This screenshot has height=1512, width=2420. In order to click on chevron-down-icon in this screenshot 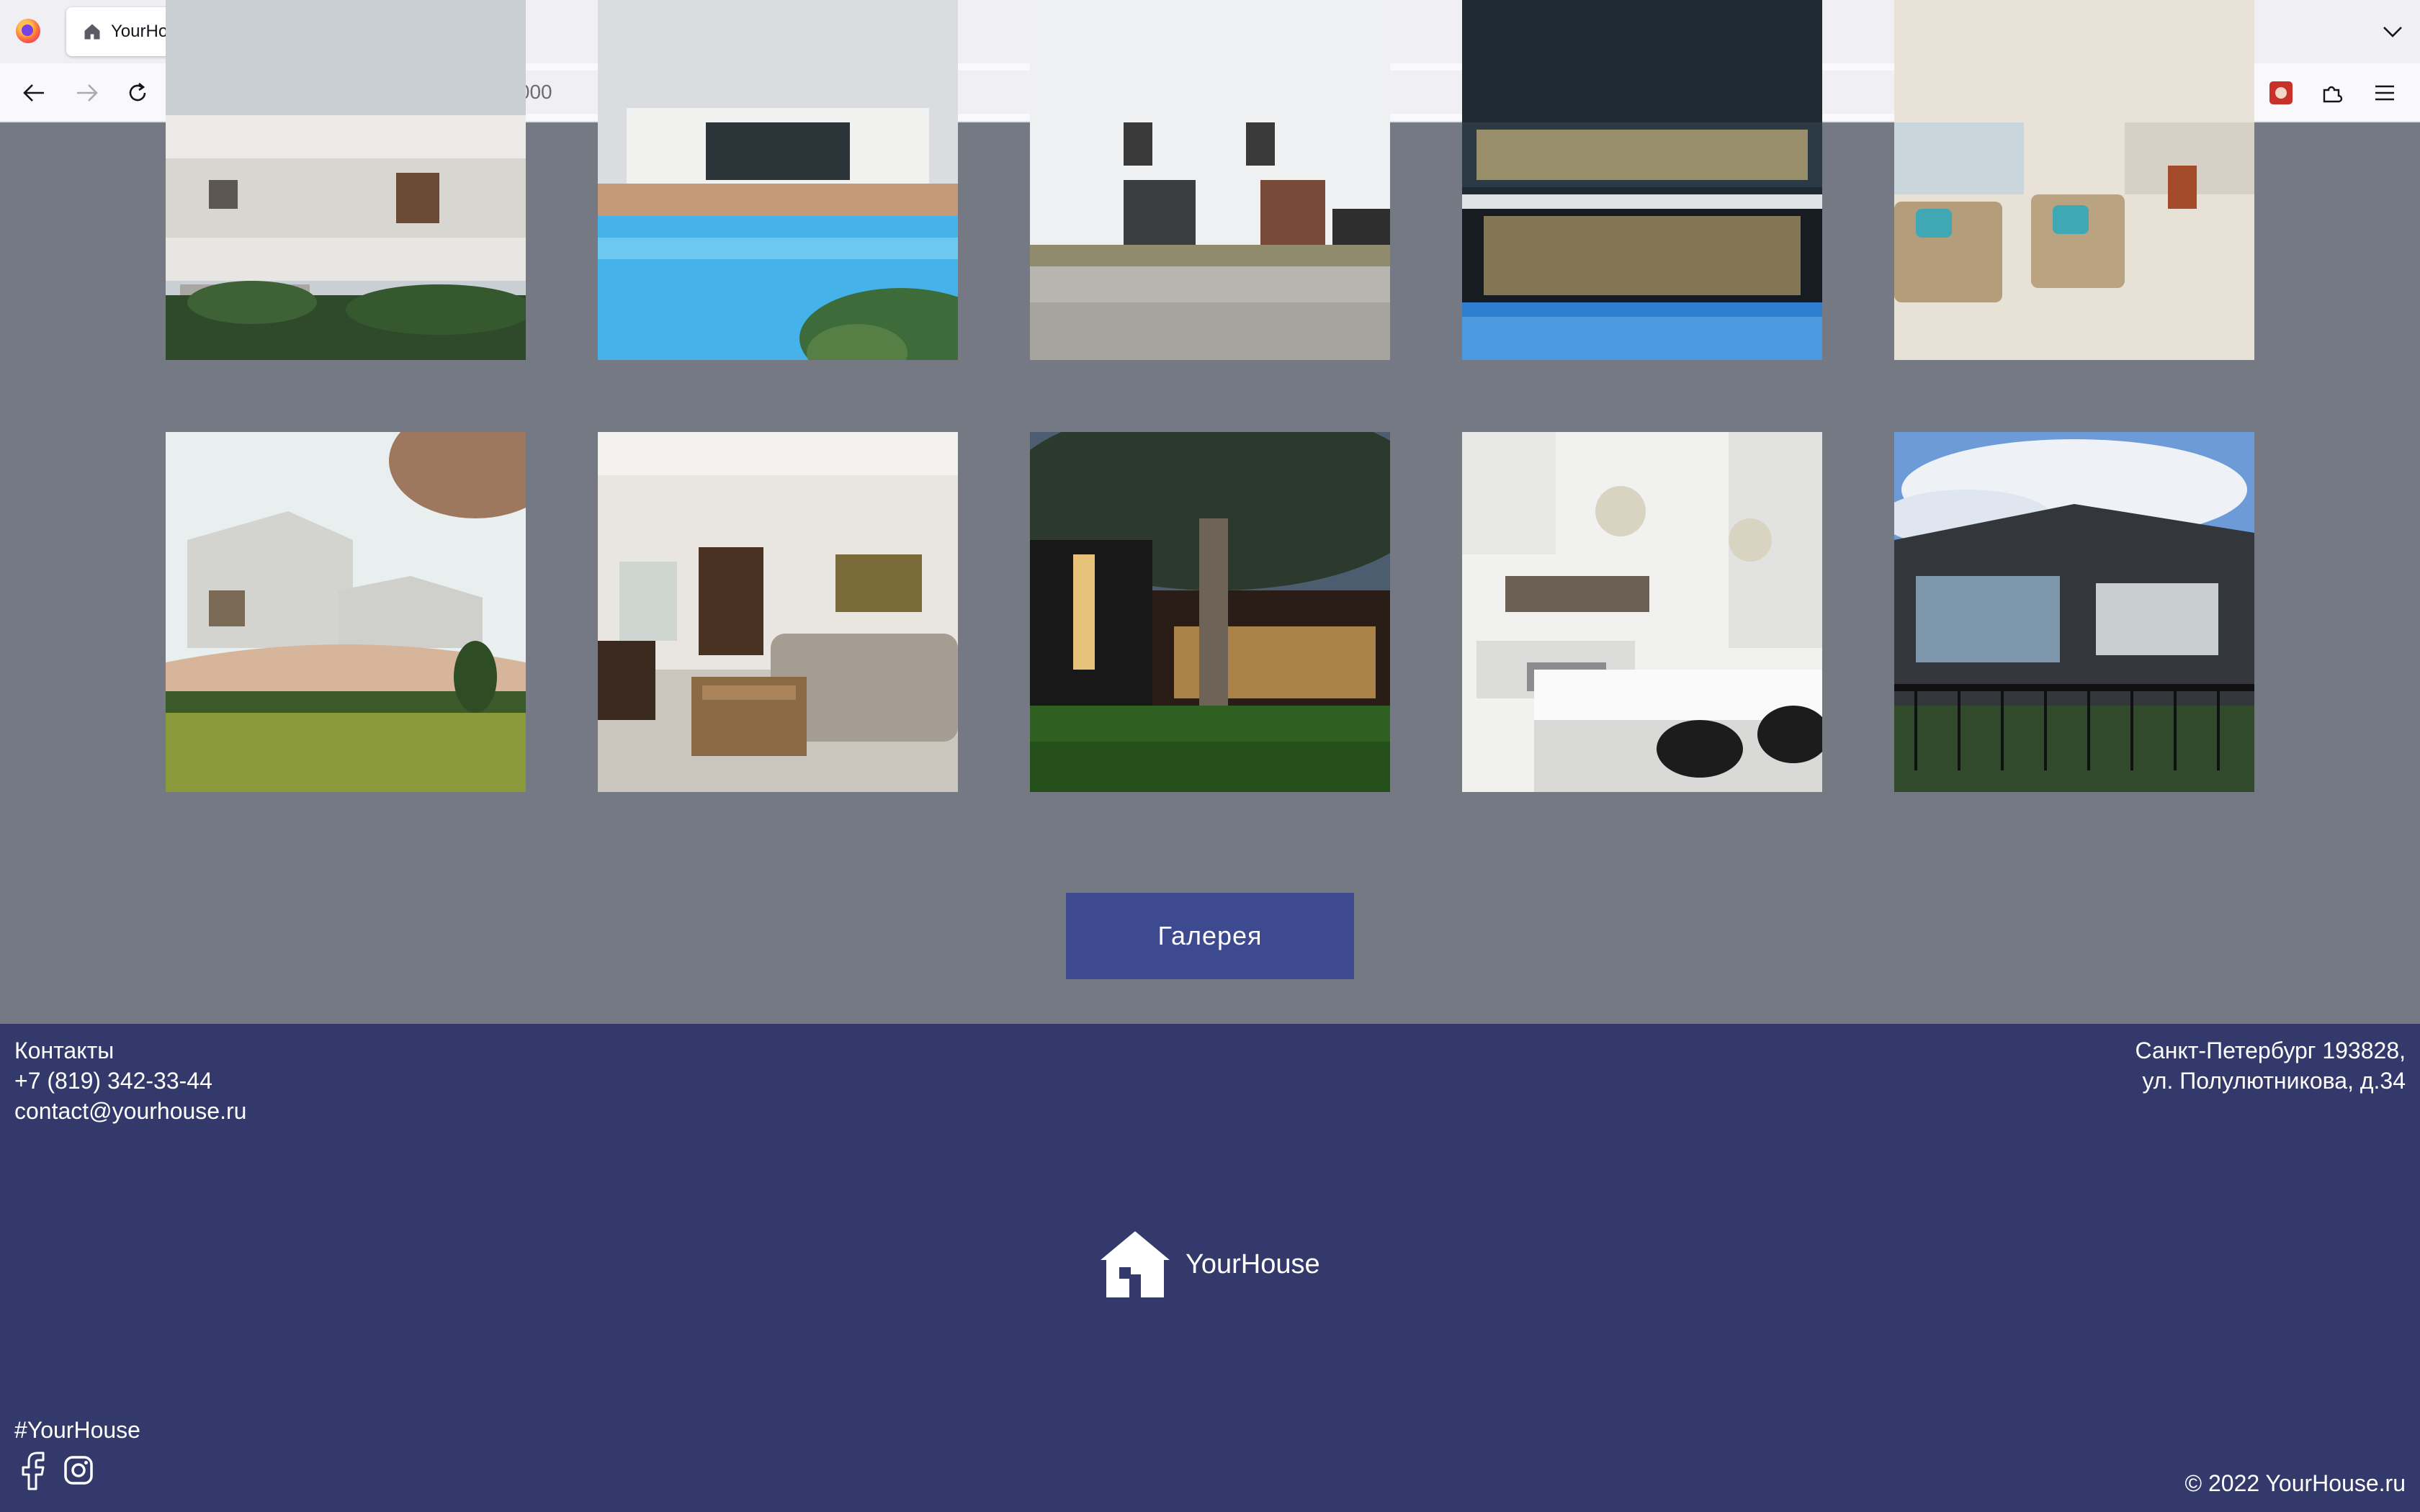, I will do `click(2392, 32)`.